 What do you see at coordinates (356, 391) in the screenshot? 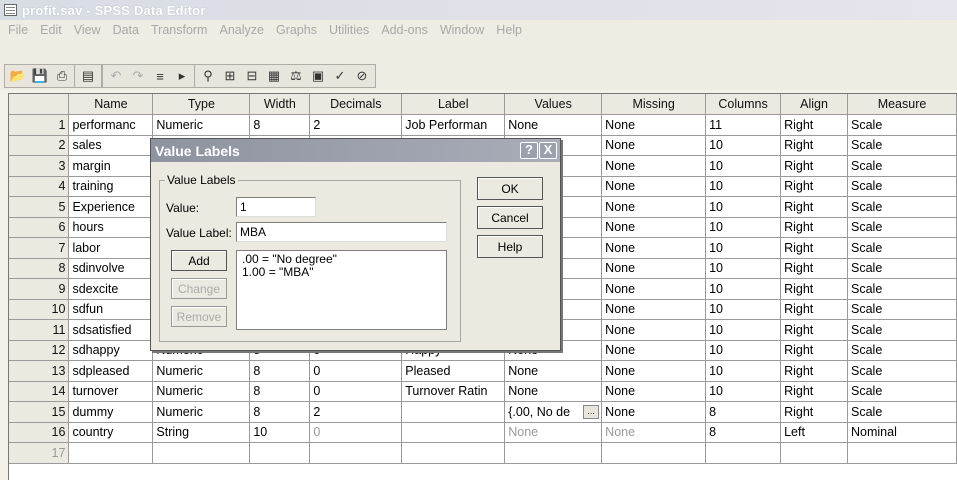
I see `decimals-cell: 0` at bounding box center [356, 391].